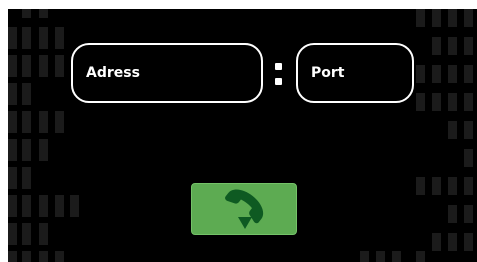  I want to click on phone-hangup-icon, so click(244, 209).